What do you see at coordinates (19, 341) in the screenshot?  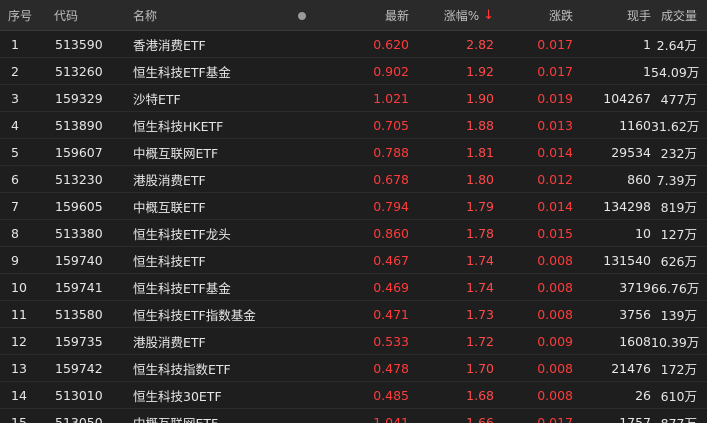 I see `row-index: 12` at bounding box center [19, 341].